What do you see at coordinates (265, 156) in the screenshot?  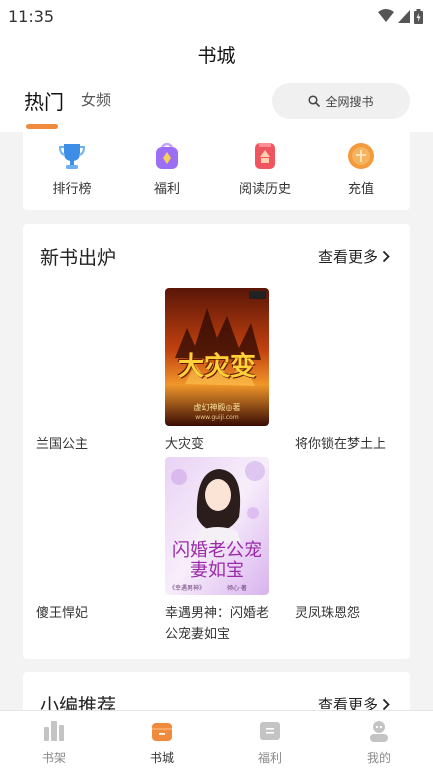 I see `history-icon` at bounding box center [265, 156].